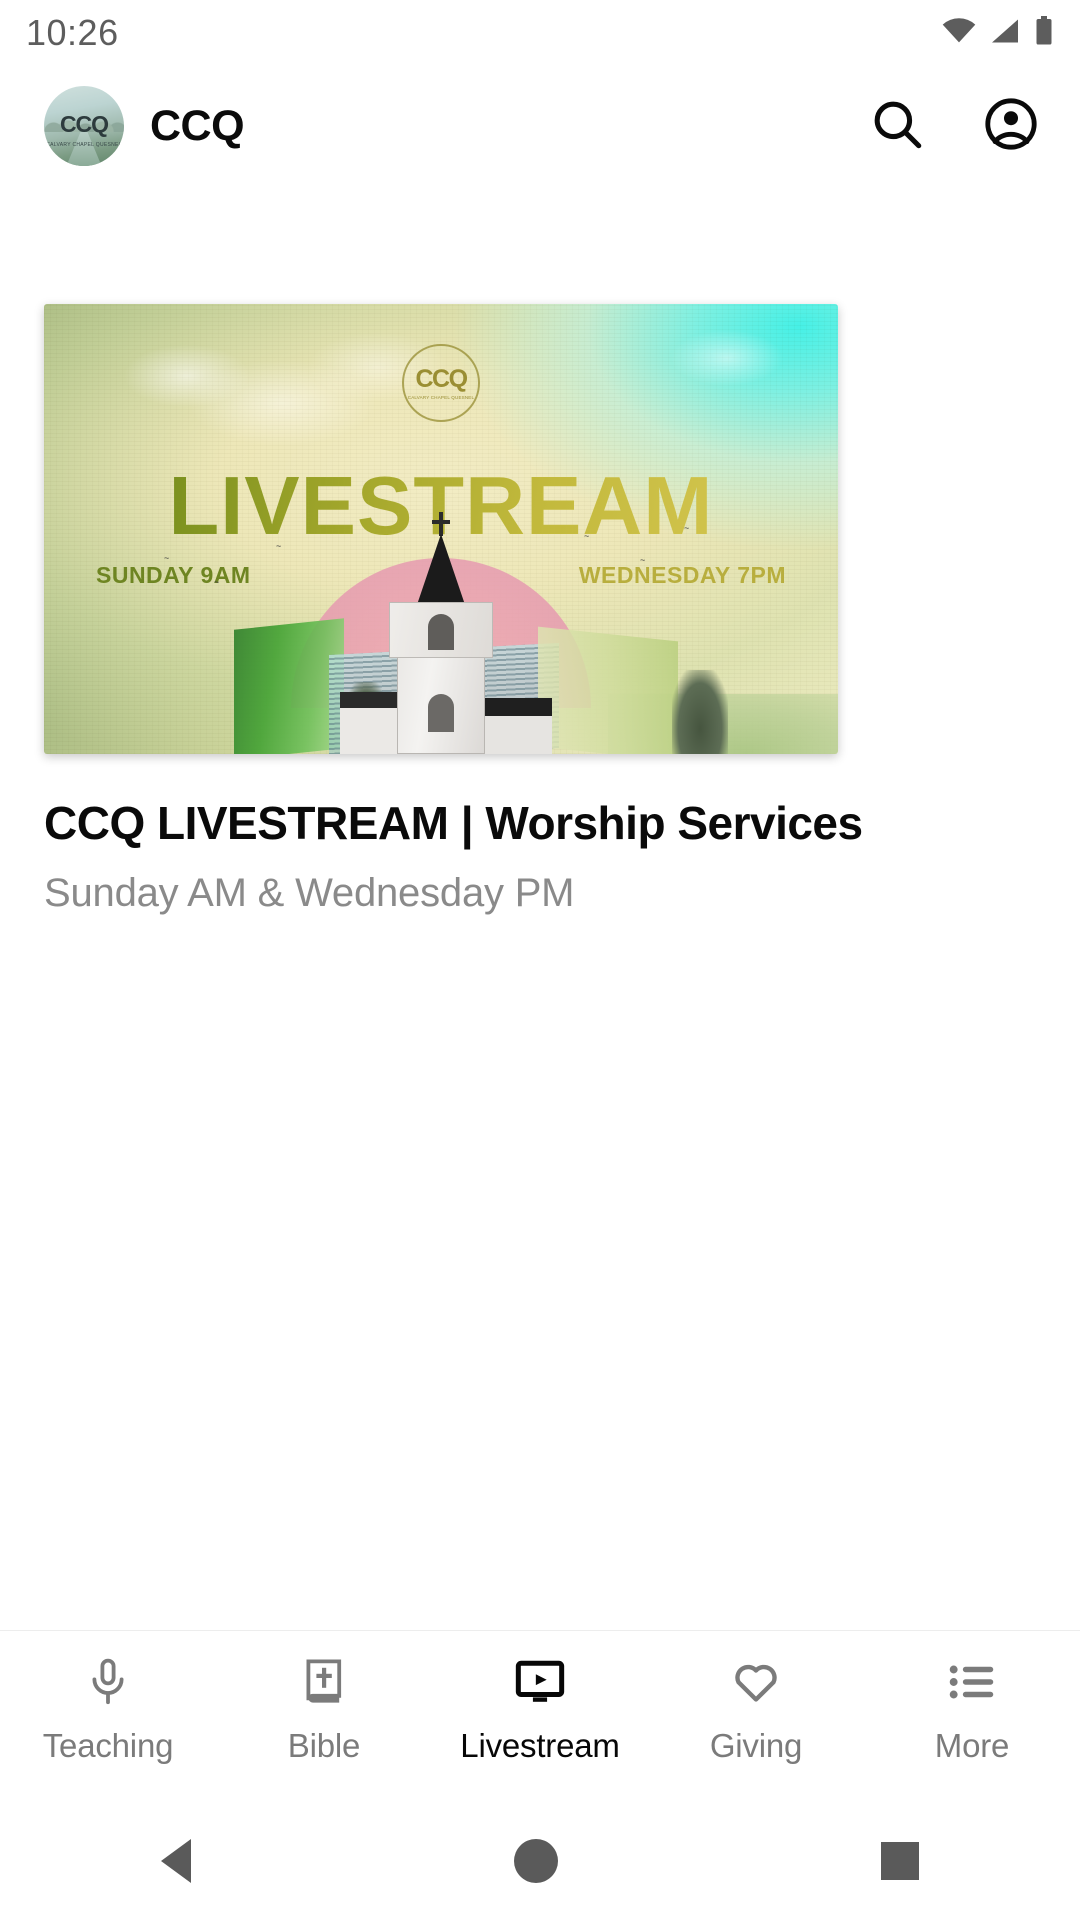 The width and height of the screenshot is (1080, 1920). I want to click on tab-bible: Bible, so click(324, 1710).